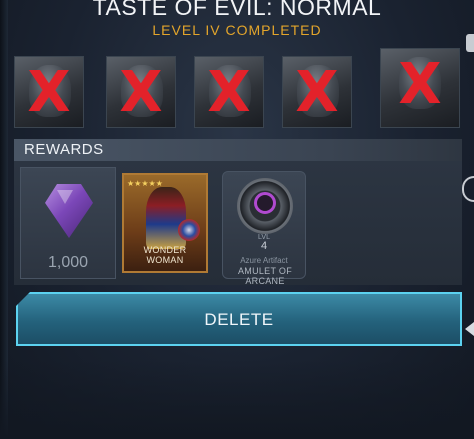 The height and width of the screenshot is (439, 474). What do you see at coordinates (264, 228) in the screenshot?
I see `artifact-reward-card: LVL 4 Azure Artifact AMULET OF ARCANE` at bounding box center [264, 228].